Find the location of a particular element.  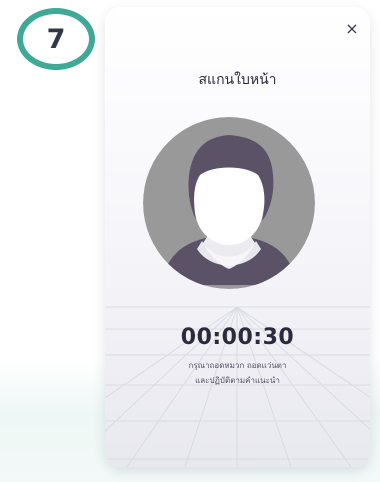

instruction-line-2: และปฏิบัติตามคำแนะนำ is located at coordinates (237, 380).